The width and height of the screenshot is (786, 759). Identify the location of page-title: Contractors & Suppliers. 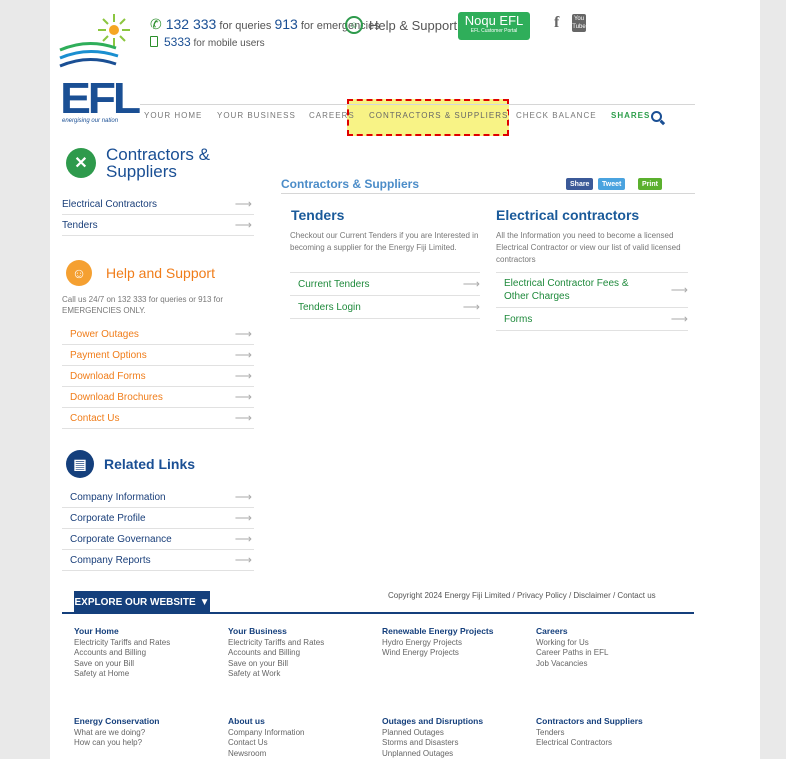
(350, 184).